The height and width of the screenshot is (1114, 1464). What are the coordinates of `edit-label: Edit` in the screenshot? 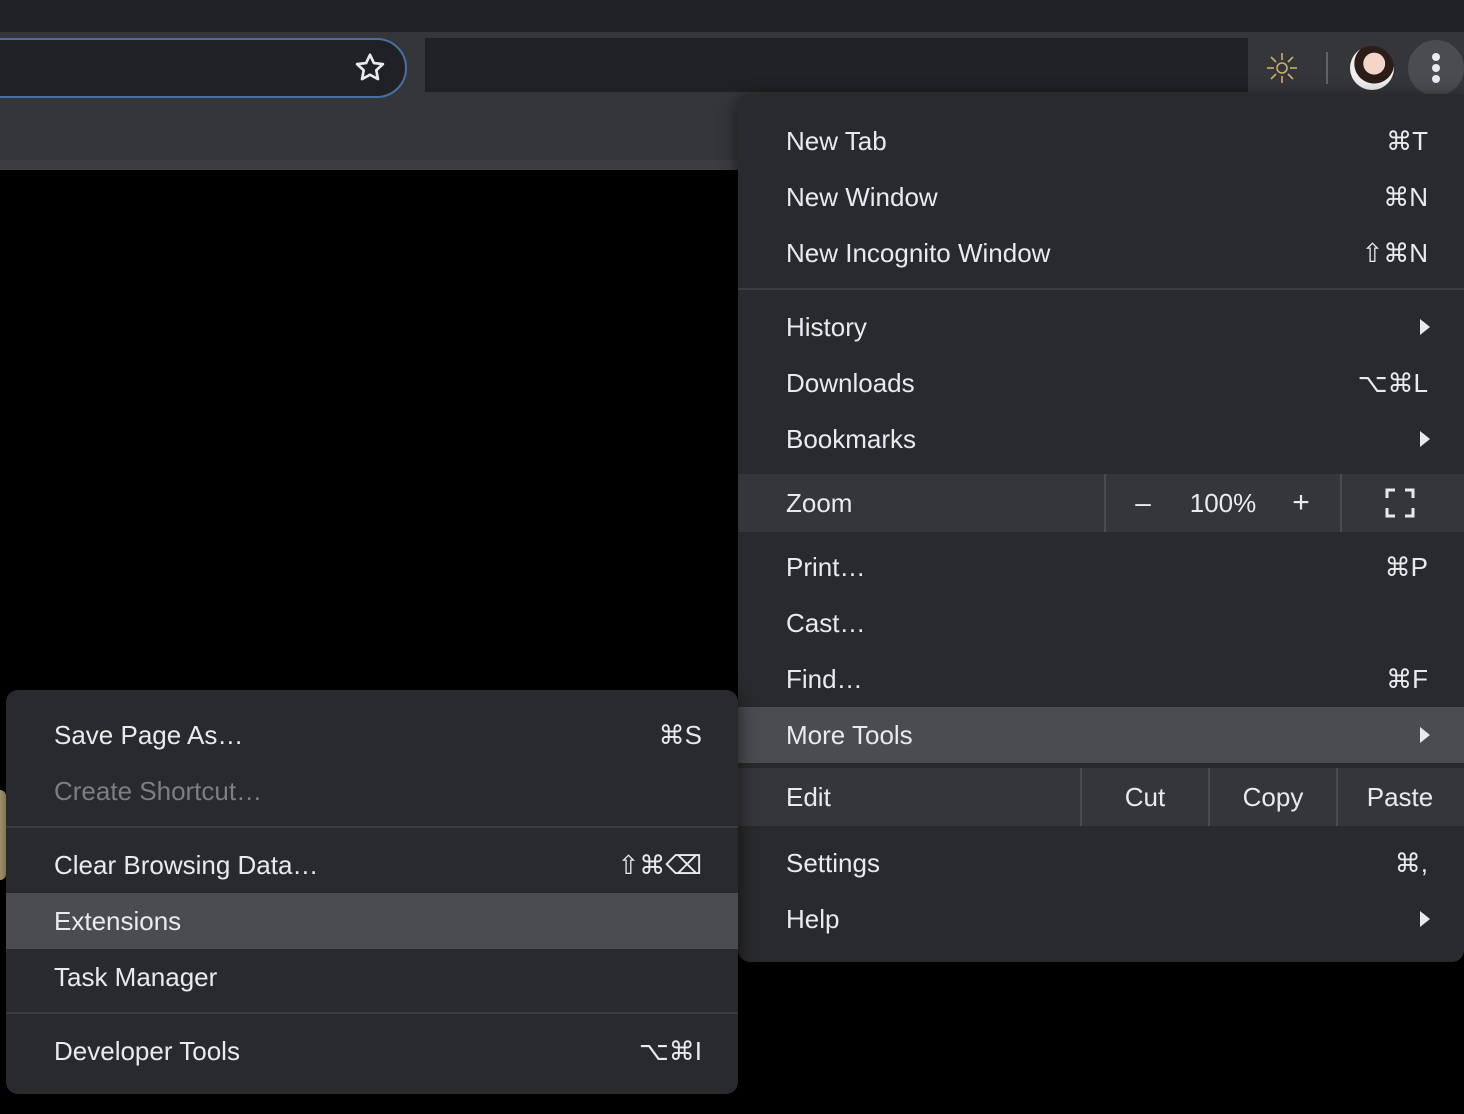 It's located at (808, 797).